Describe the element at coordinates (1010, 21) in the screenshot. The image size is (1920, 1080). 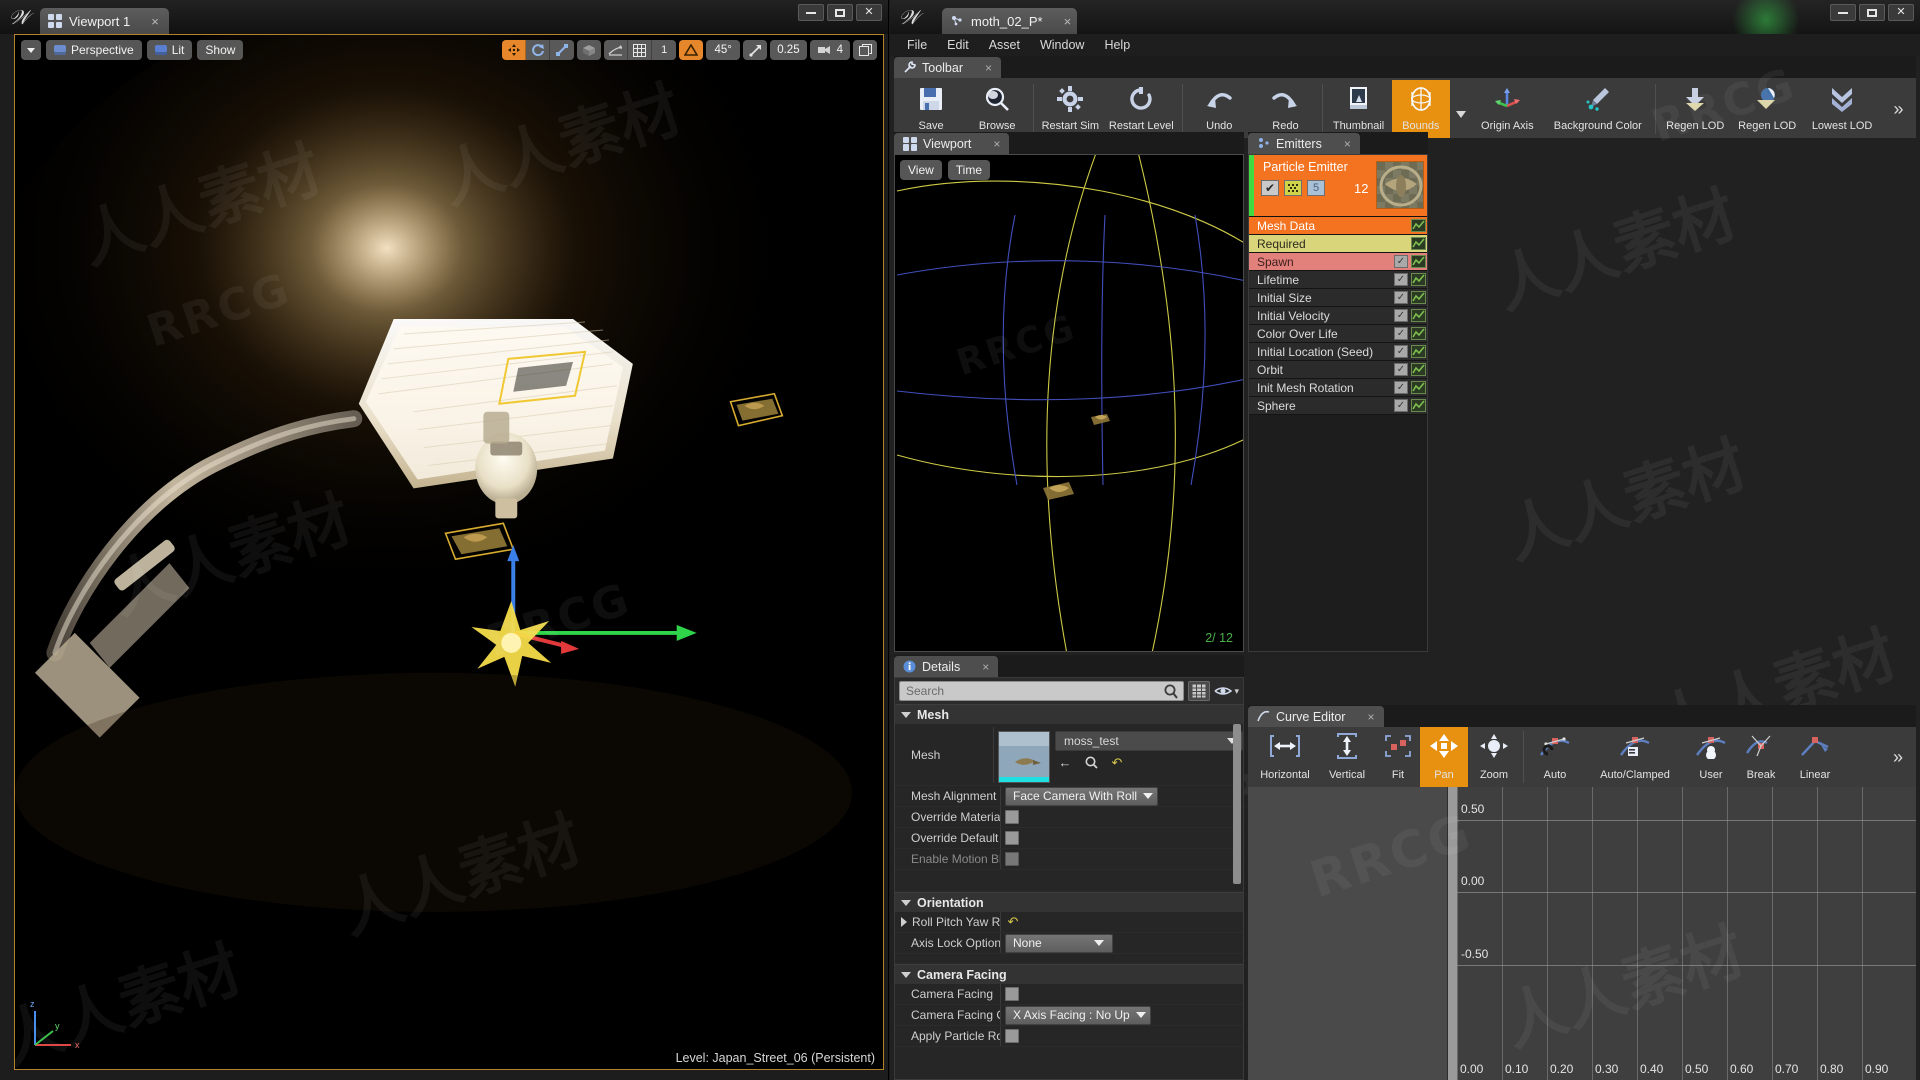
I see `tab-particle-system: moth_02_P* ×` at that location.